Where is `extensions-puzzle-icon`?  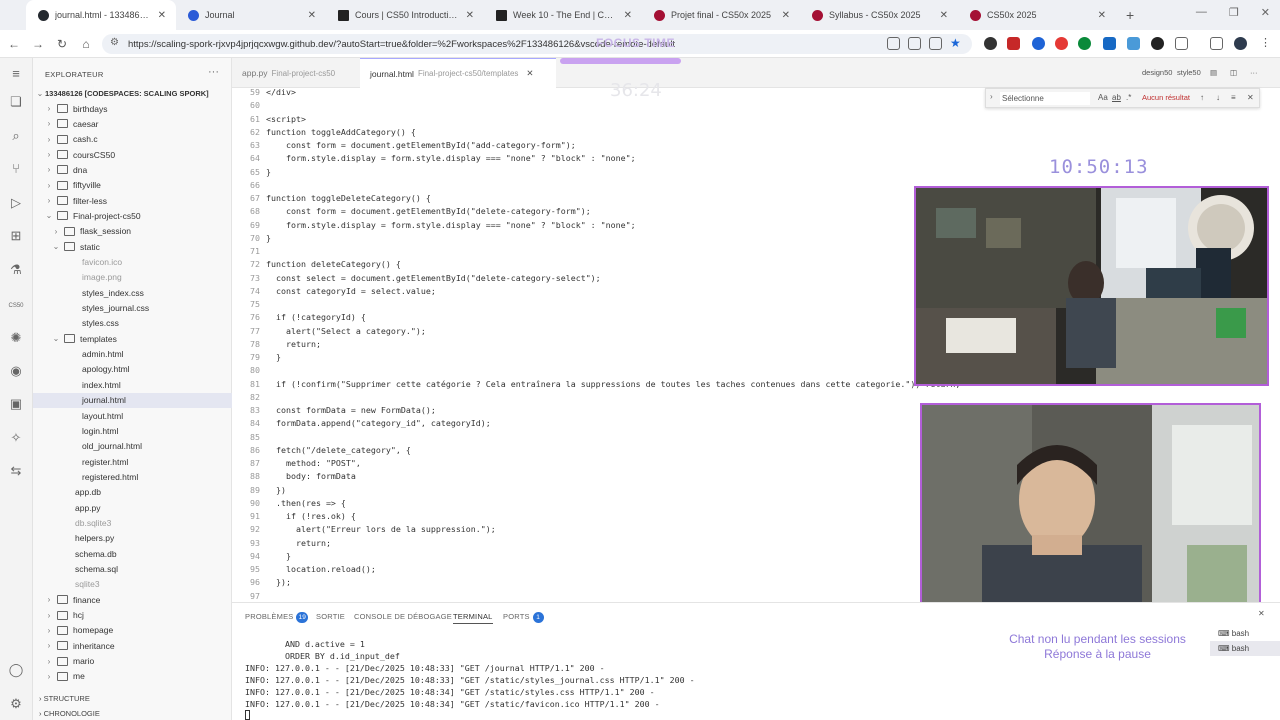
extensions-puzzle-icon is located at coordinates (1181, 43).